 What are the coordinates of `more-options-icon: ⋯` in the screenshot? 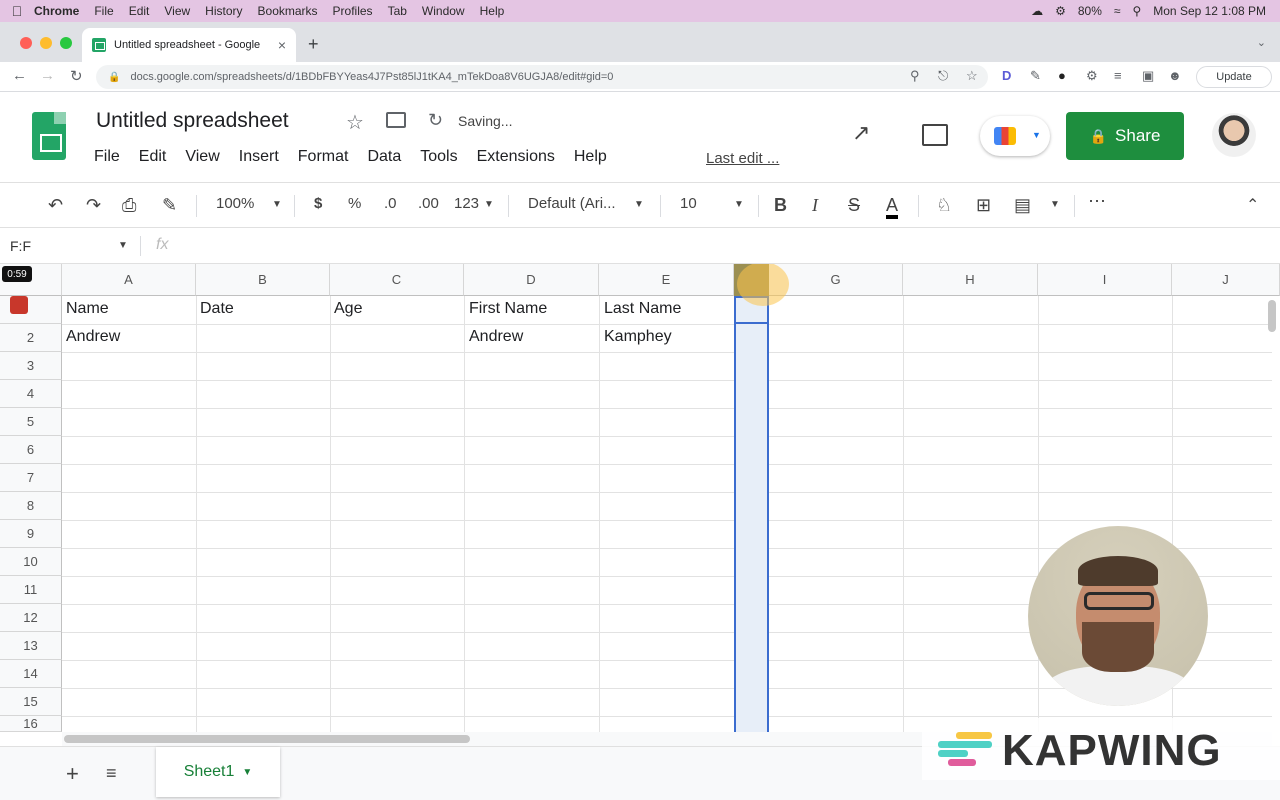 It's located at (1097, 201).